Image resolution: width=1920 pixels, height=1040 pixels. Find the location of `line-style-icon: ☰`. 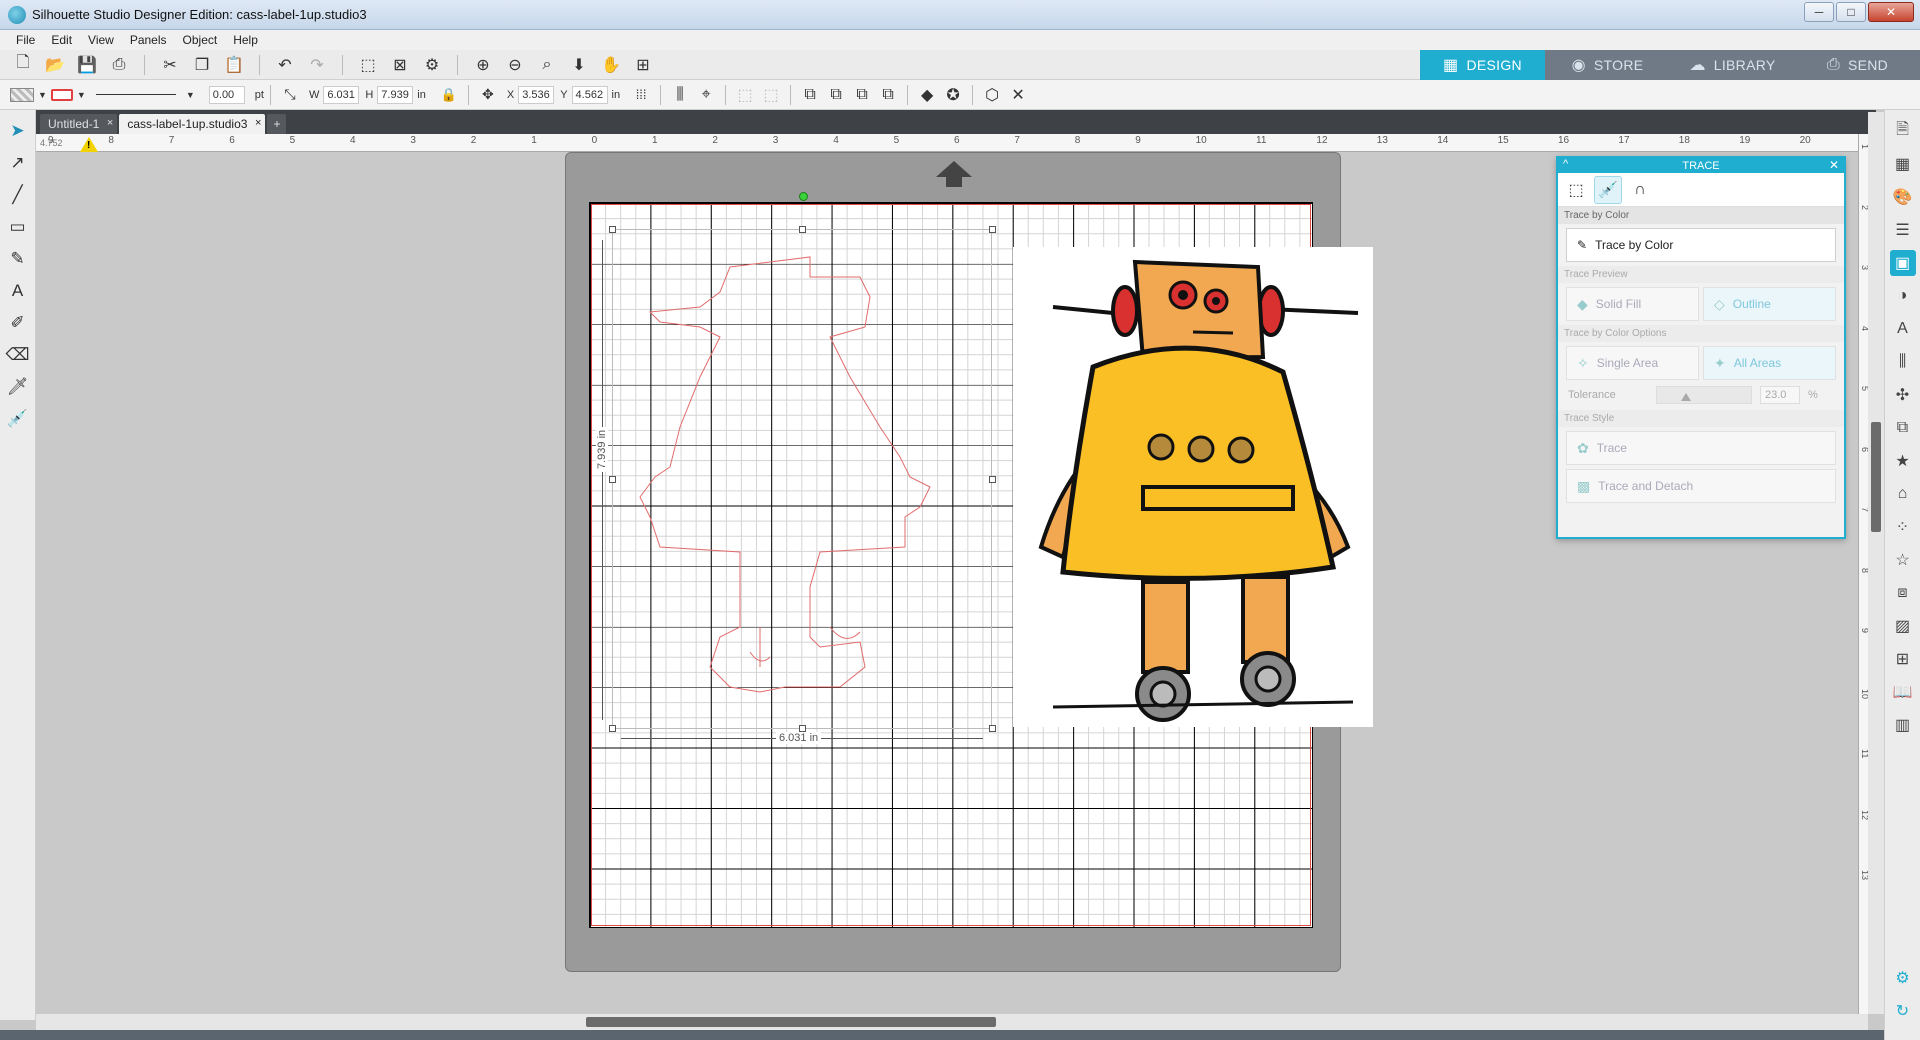

line-style-icon: ☰ is located at coordinates (1903, 230).